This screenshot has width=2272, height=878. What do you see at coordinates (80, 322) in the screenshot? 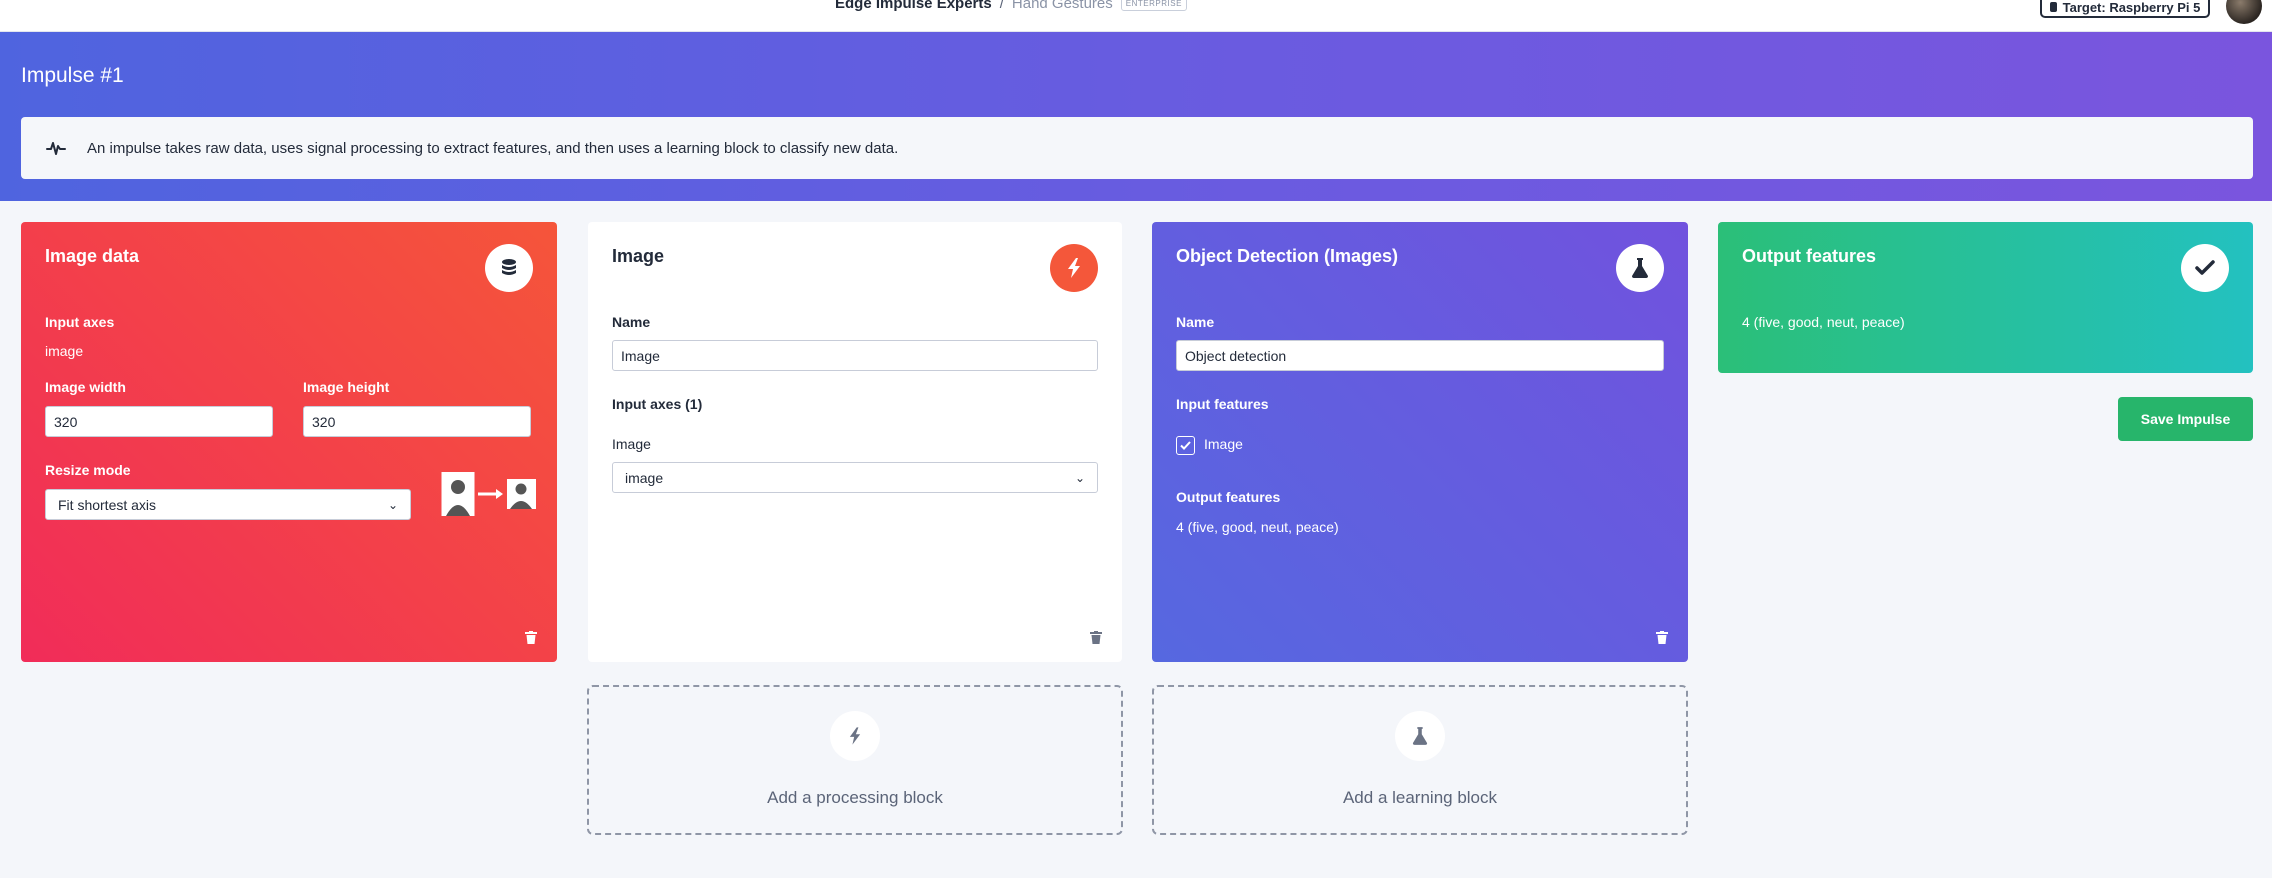
I see `input-axes-label: Input axes` at bounding box center [80, 322].